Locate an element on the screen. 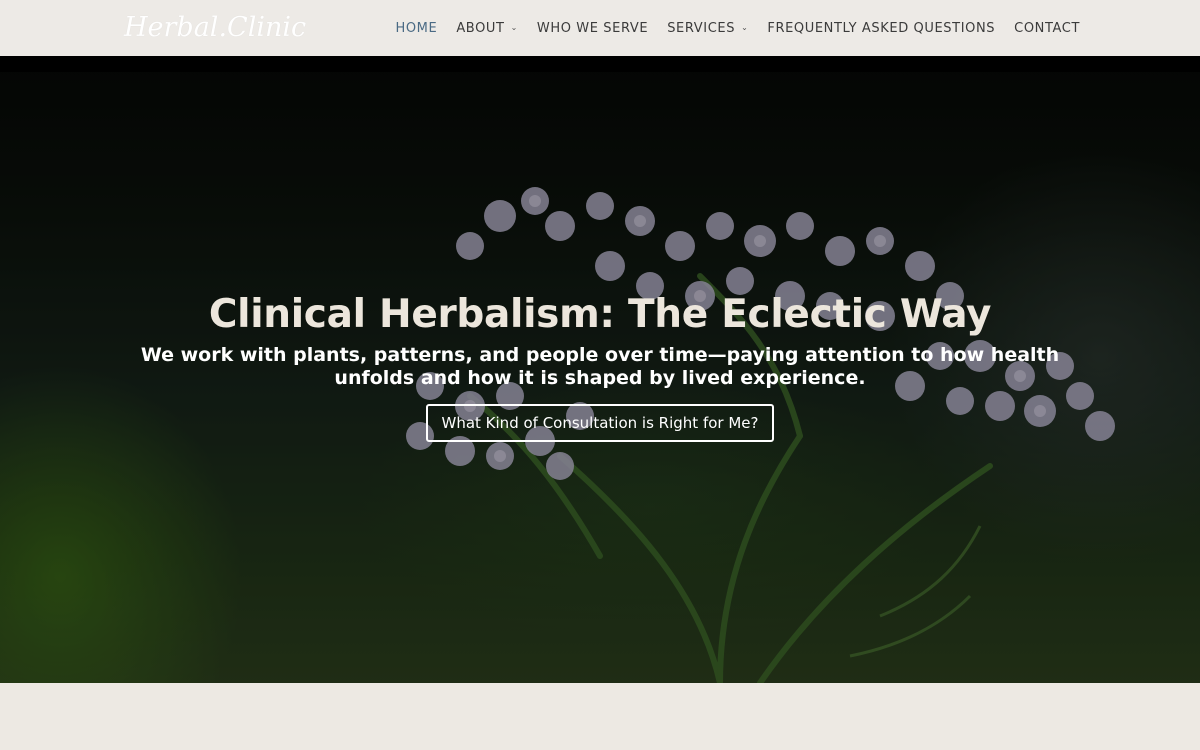 The height and width of the screenshot is (750, 1200). nav-about: ABOUT ⌄ is located at coordinates (487, 28).